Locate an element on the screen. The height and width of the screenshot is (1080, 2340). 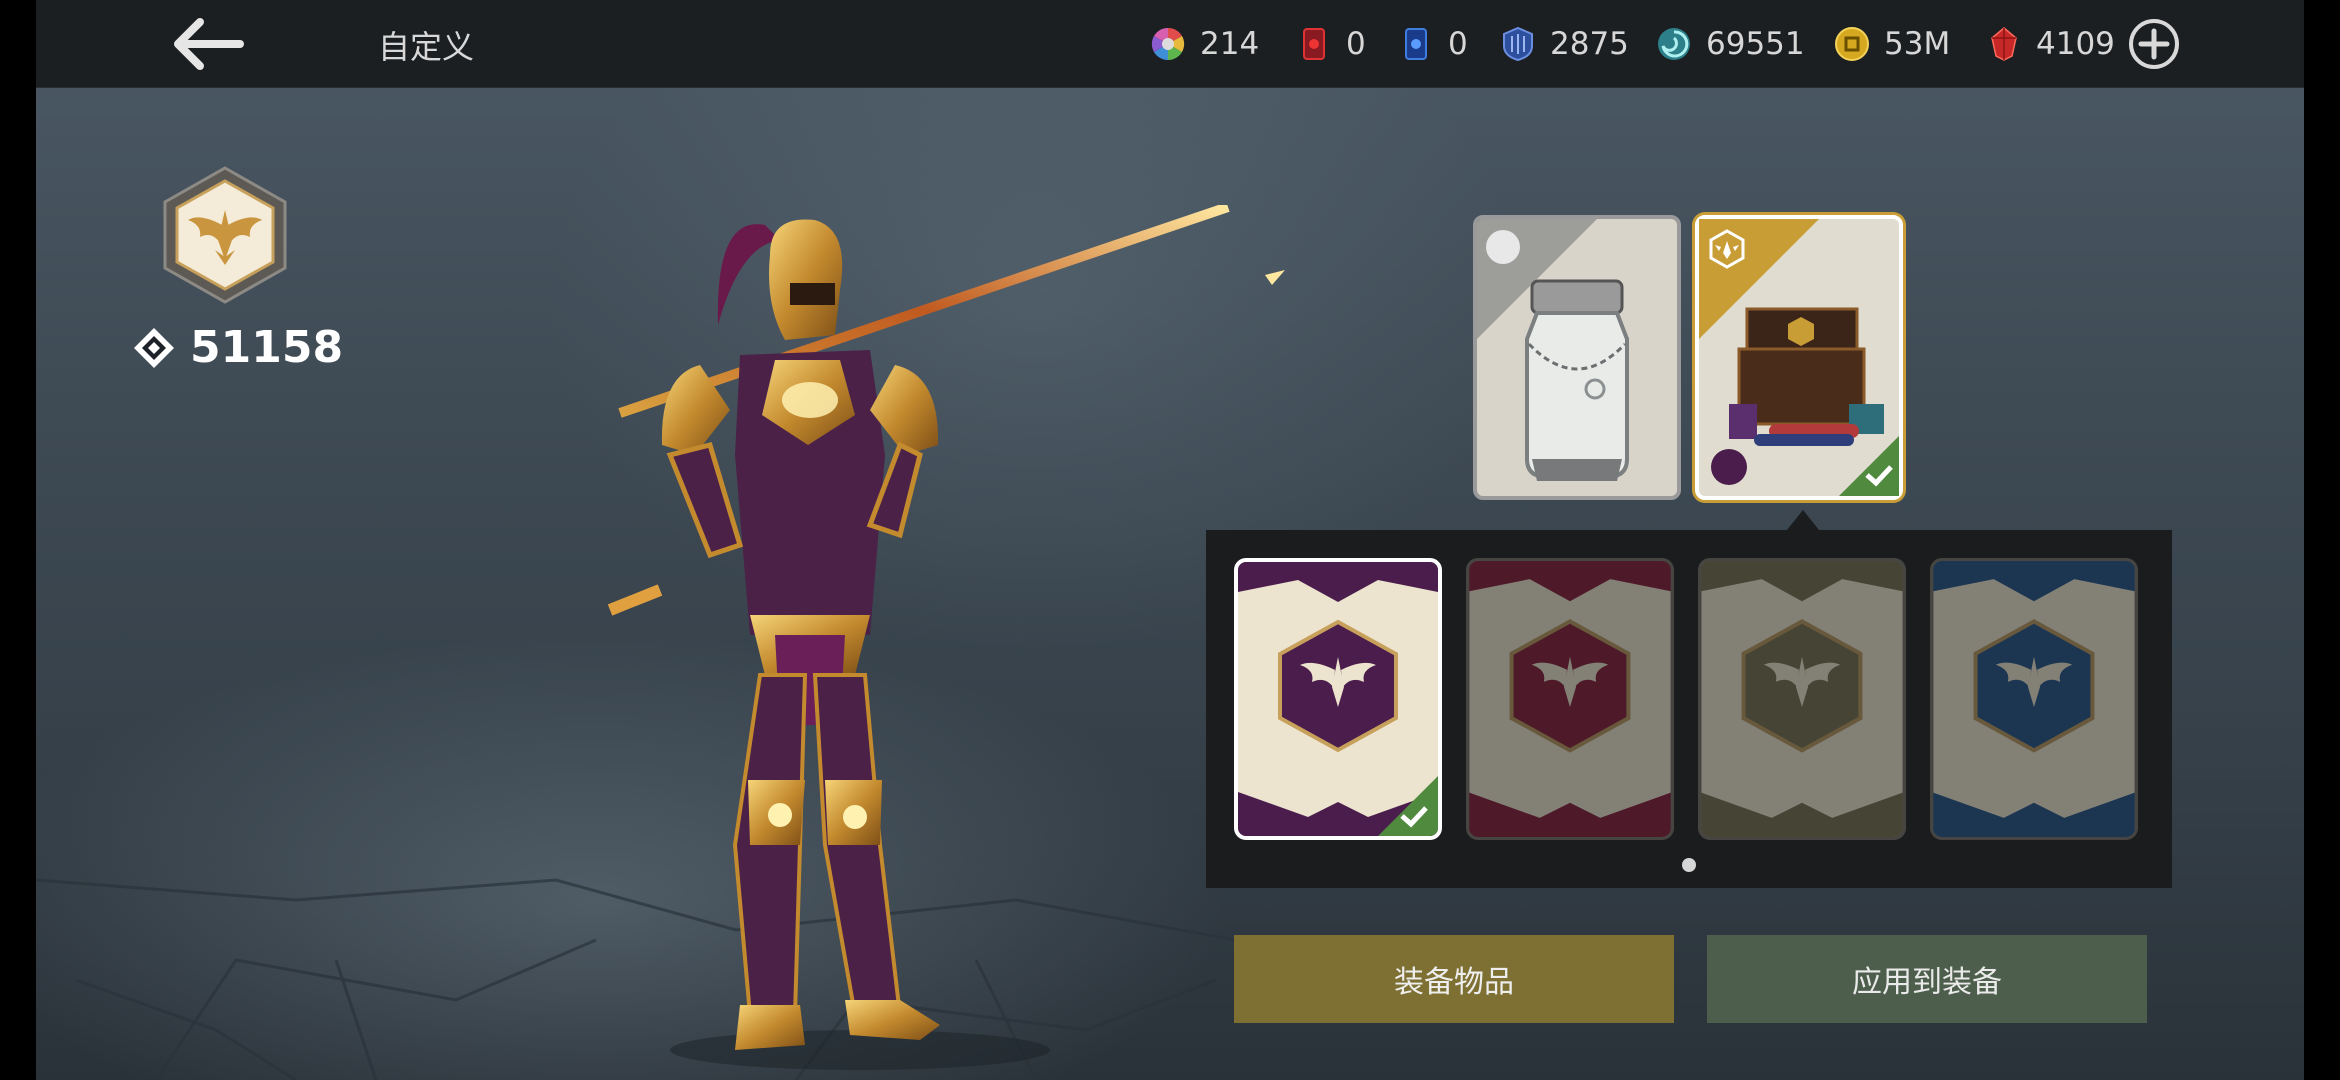
currency-value: 2875 is located at coordinates (1589, 44).